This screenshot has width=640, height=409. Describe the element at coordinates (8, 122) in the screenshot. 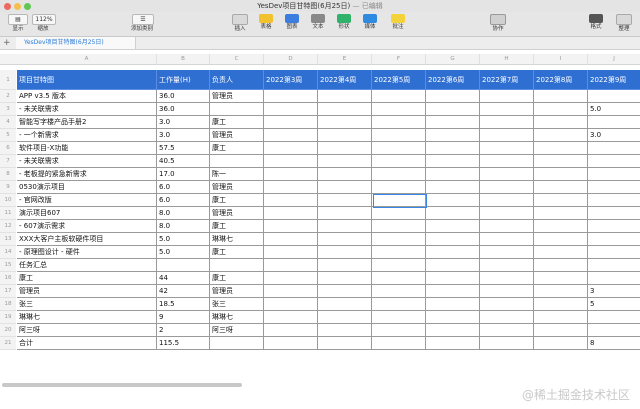

I see `row-number: 4` at that location.